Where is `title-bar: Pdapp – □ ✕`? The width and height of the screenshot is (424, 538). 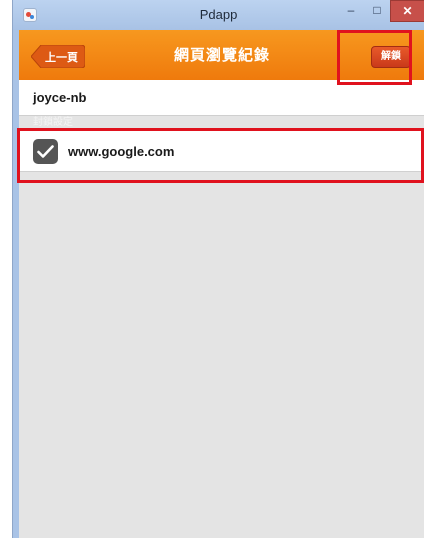 title-bar: Pdapp – □ ✕ is located at coordinates (218, 15).